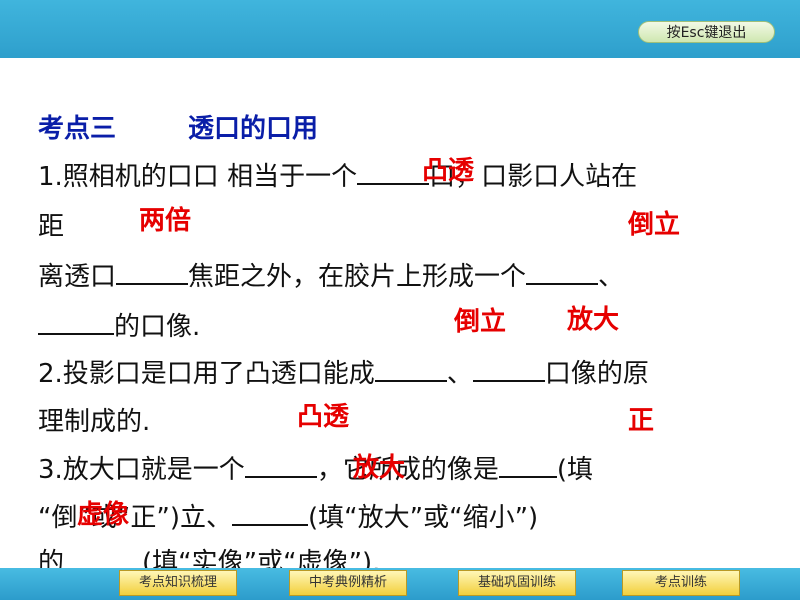 Image resolution: width=800 pixels, height=600 pixels. Describe the element at coordinates (517, 583) in the screenshot. I see `nav-basic-training-button: 基础巩固训练` at that location.